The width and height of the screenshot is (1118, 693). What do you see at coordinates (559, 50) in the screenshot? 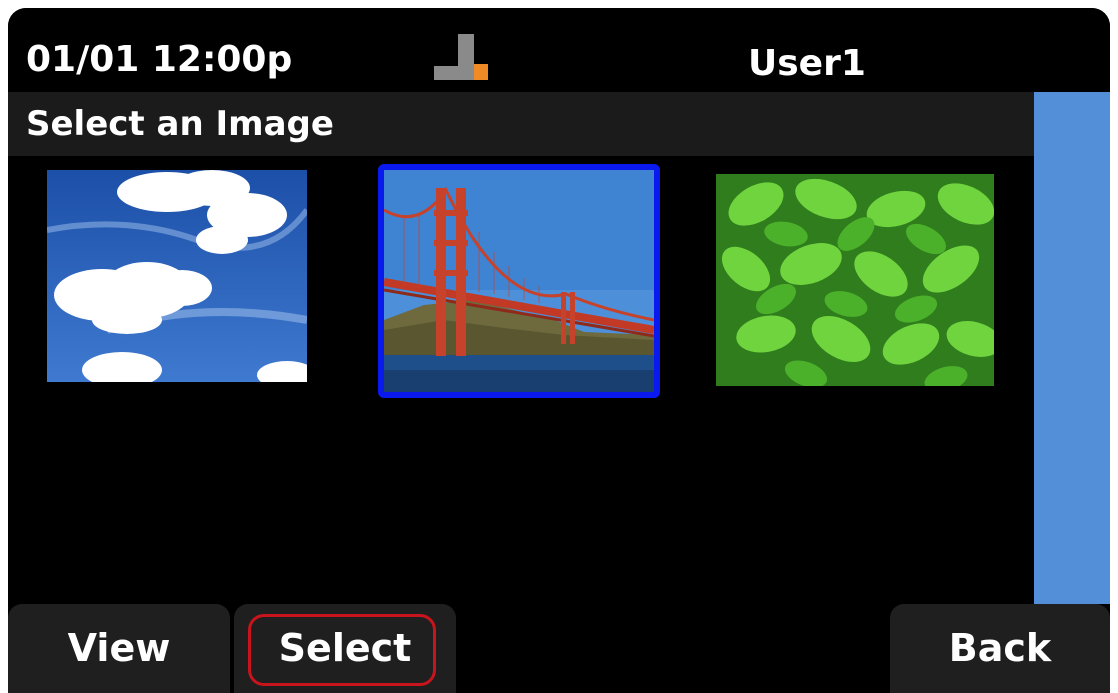
I see `status-bar: 01/01 12:00p User1` at bounding box center [559, 50].